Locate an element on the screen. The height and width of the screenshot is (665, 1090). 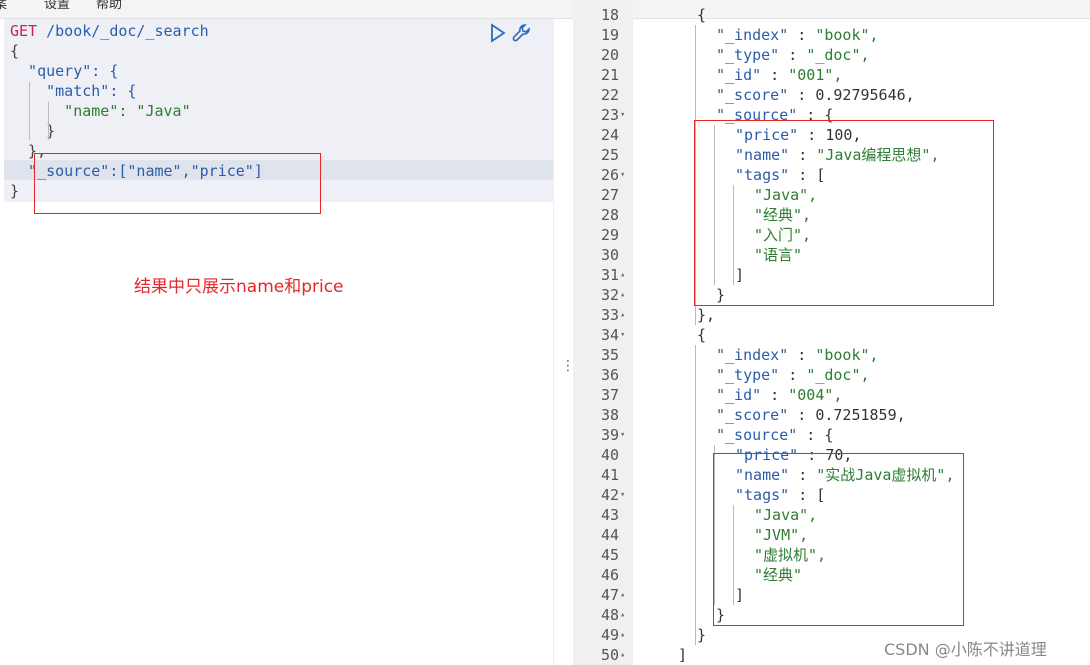
line-number: 30 is located at coordinates (609, 255).